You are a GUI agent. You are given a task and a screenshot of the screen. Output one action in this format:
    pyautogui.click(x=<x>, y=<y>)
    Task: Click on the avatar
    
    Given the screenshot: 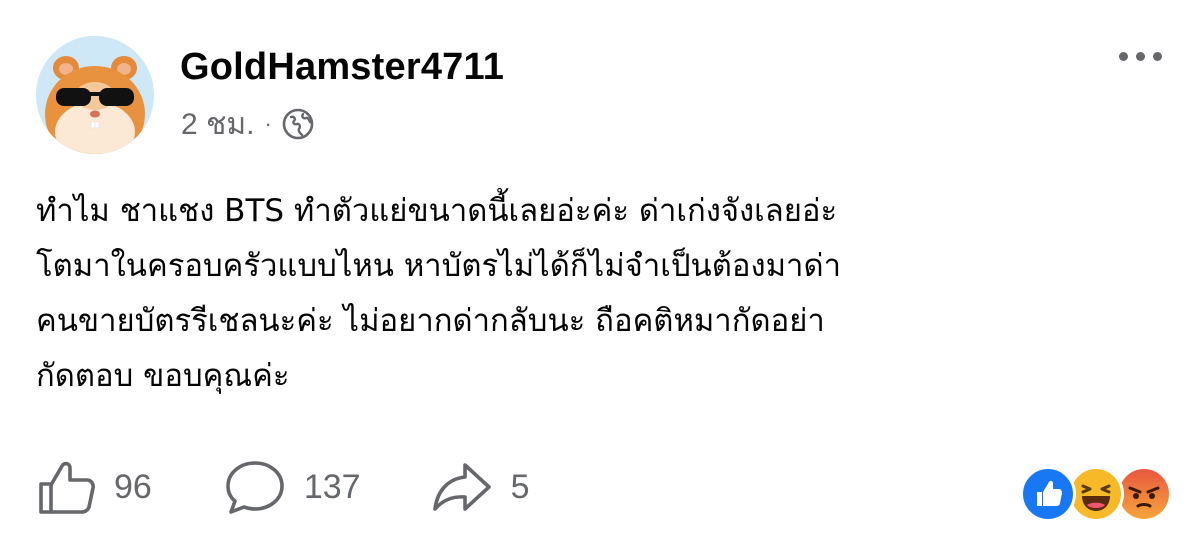 What is the action you would take?
    pyautogui.click(x=95, y=95)
    